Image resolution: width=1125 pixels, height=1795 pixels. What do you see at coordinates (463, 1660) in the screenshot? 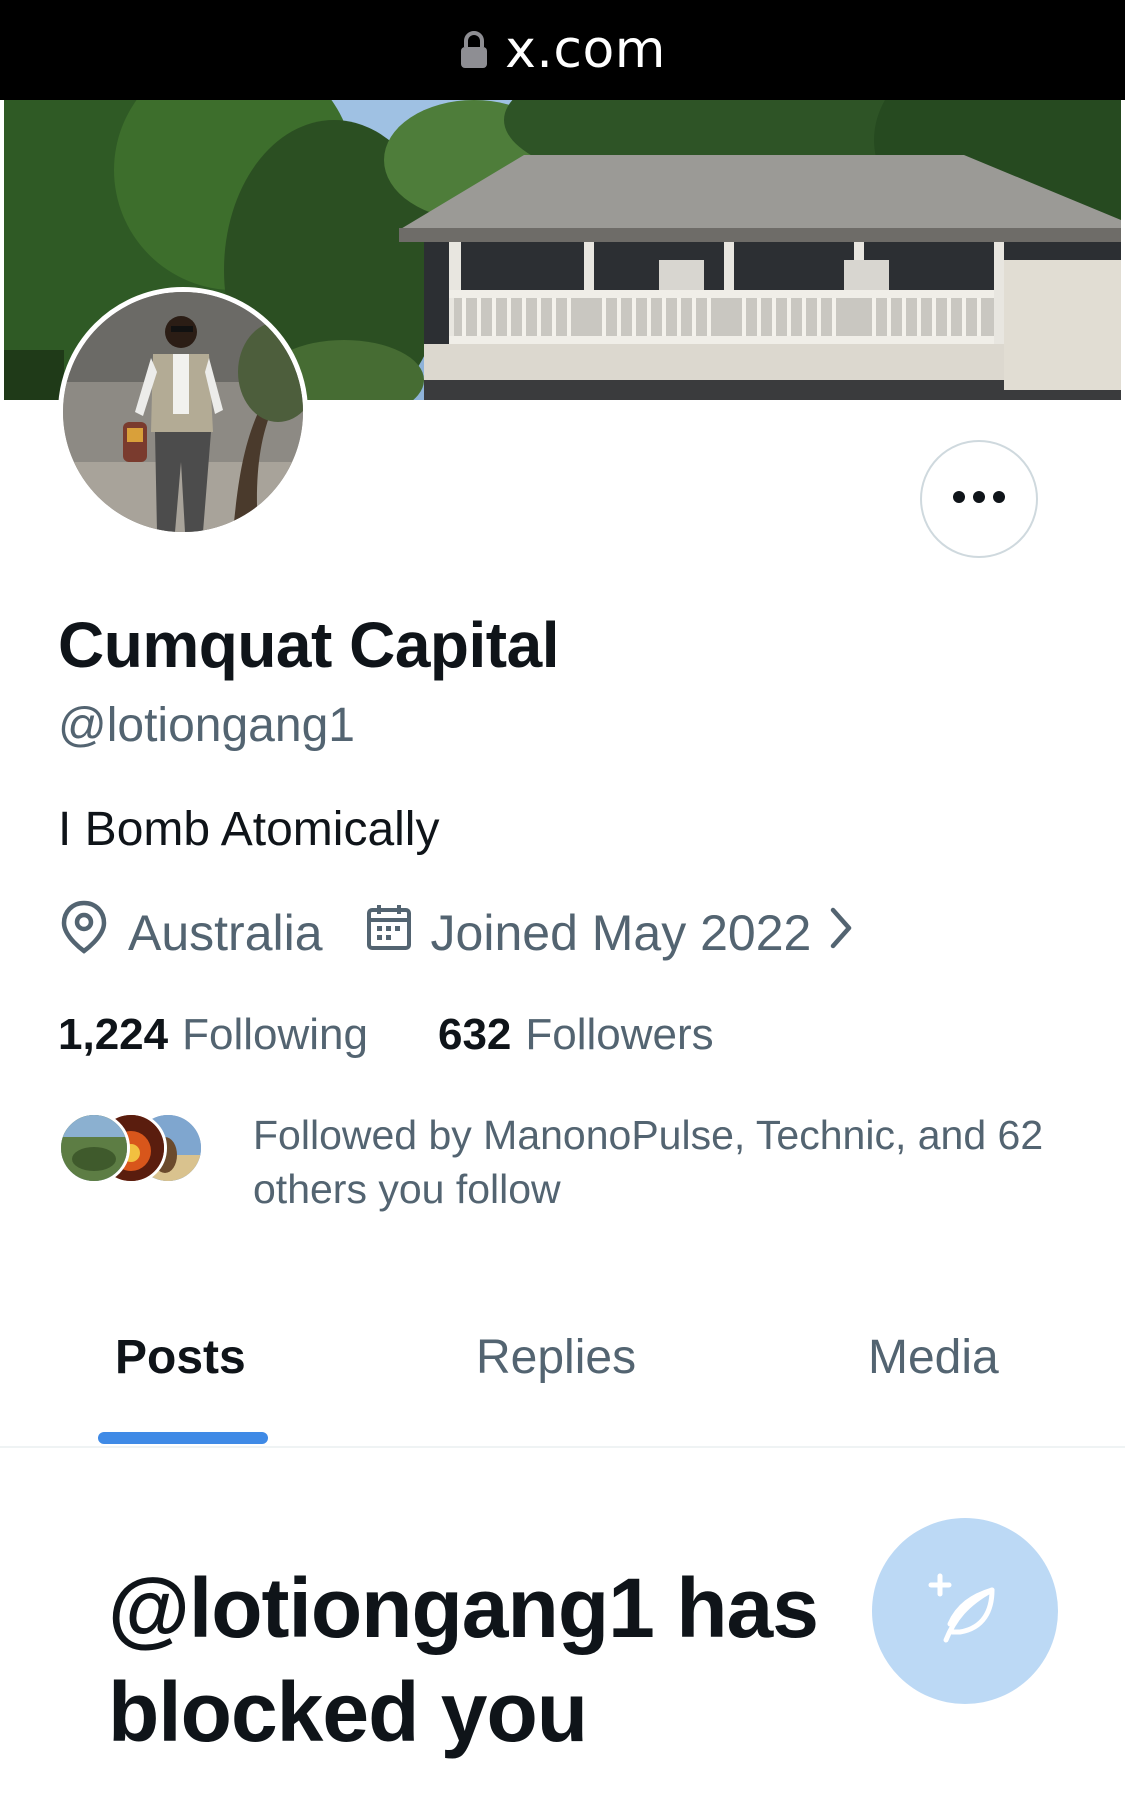
I see `blocked-message: @lotiongang1 has blocked you` at bounding box center [463, 1660].